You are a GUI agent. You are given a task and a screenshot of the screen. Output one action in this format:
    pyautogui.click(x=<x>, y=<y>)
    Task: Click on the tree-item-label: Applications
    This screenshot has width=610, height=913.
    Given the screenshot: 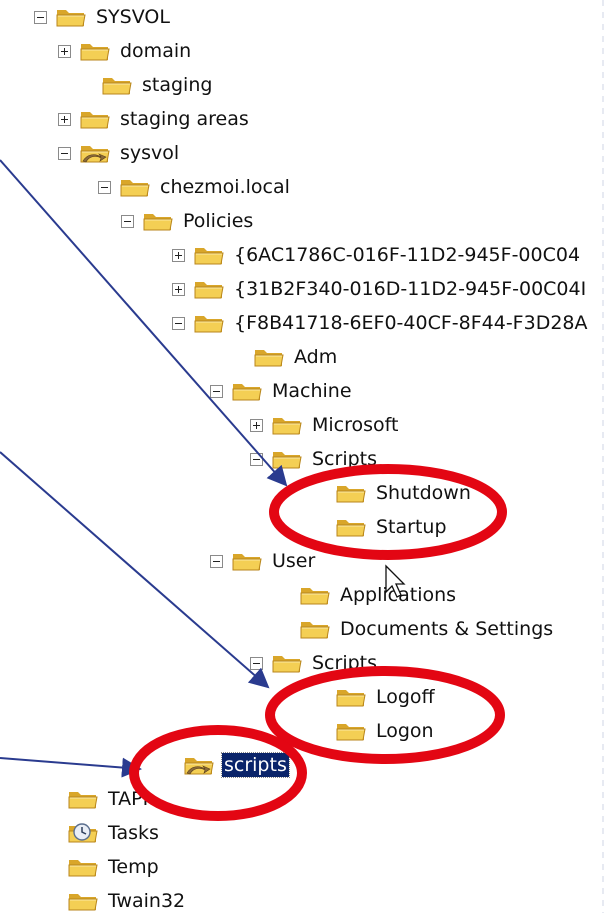 What is the action you would take?
    pyautogui.click(x=398, y=595)
    